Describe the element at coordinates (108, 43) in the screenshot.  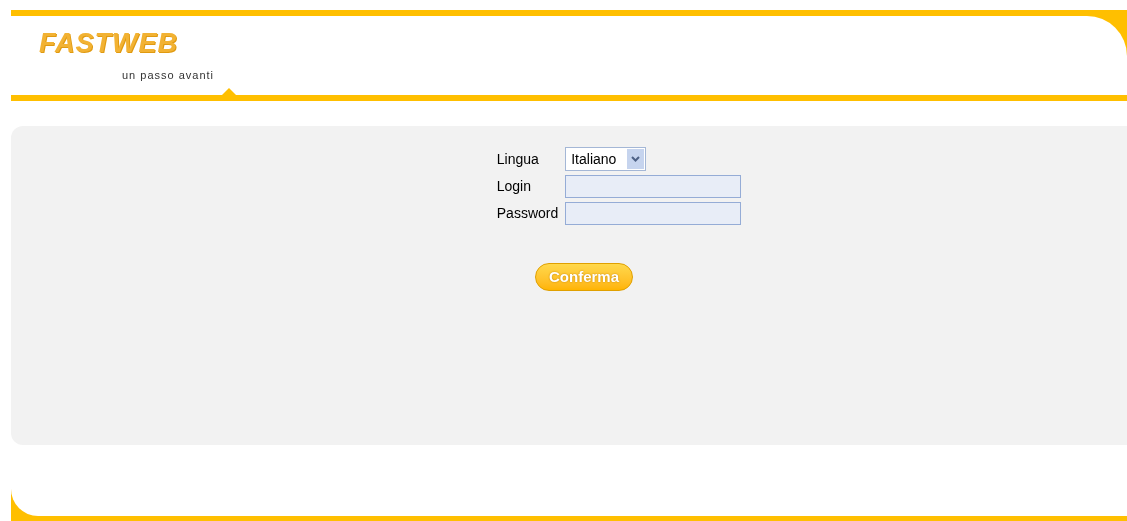
I see `logo: FASTWEB` at that location.